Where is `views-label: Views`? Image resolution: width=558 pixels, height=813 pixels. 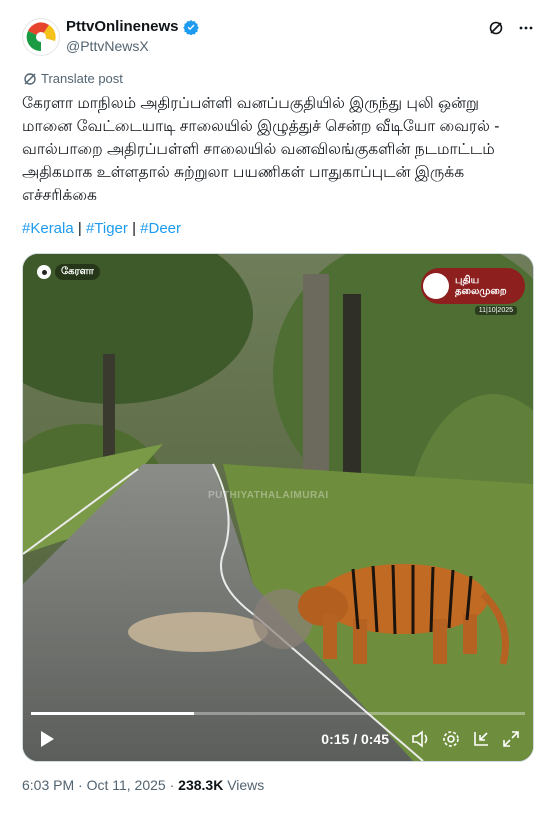
views-label: Views is located at coordinates (244, 785).